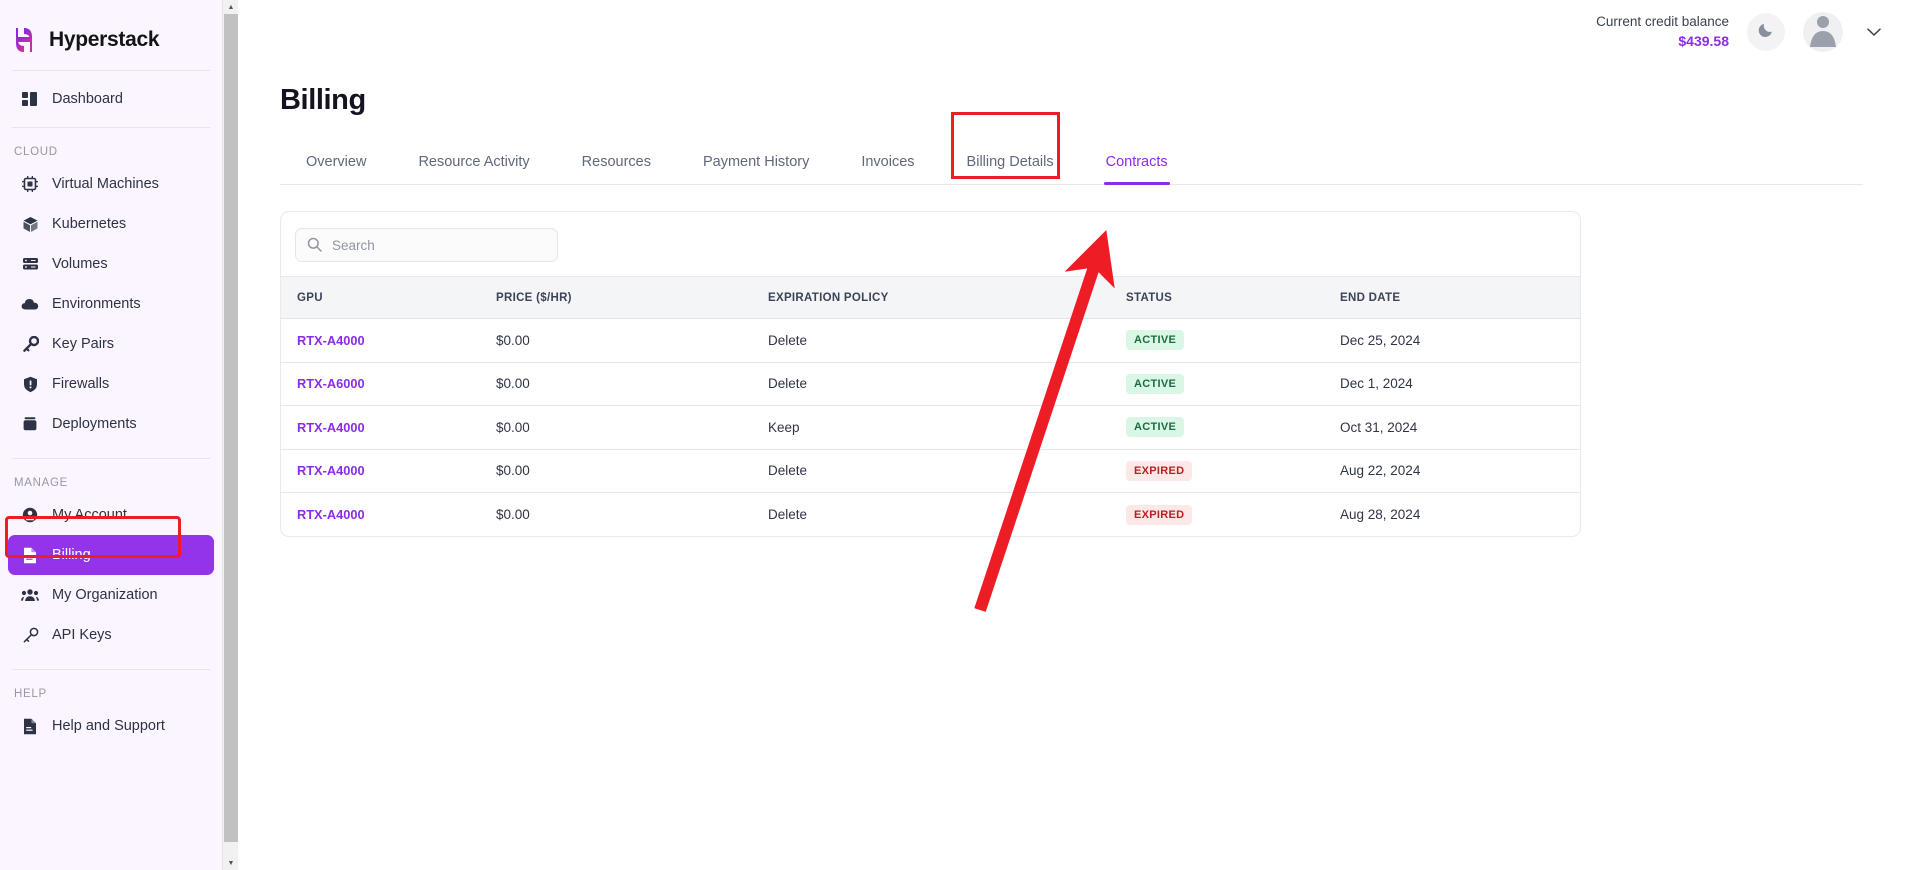 This screenshot has width=1909, height=870. Describe the element at coordinates (111, 595) in the screenshot. I see `sidebar-item-my-organization: My Organization` at that location.